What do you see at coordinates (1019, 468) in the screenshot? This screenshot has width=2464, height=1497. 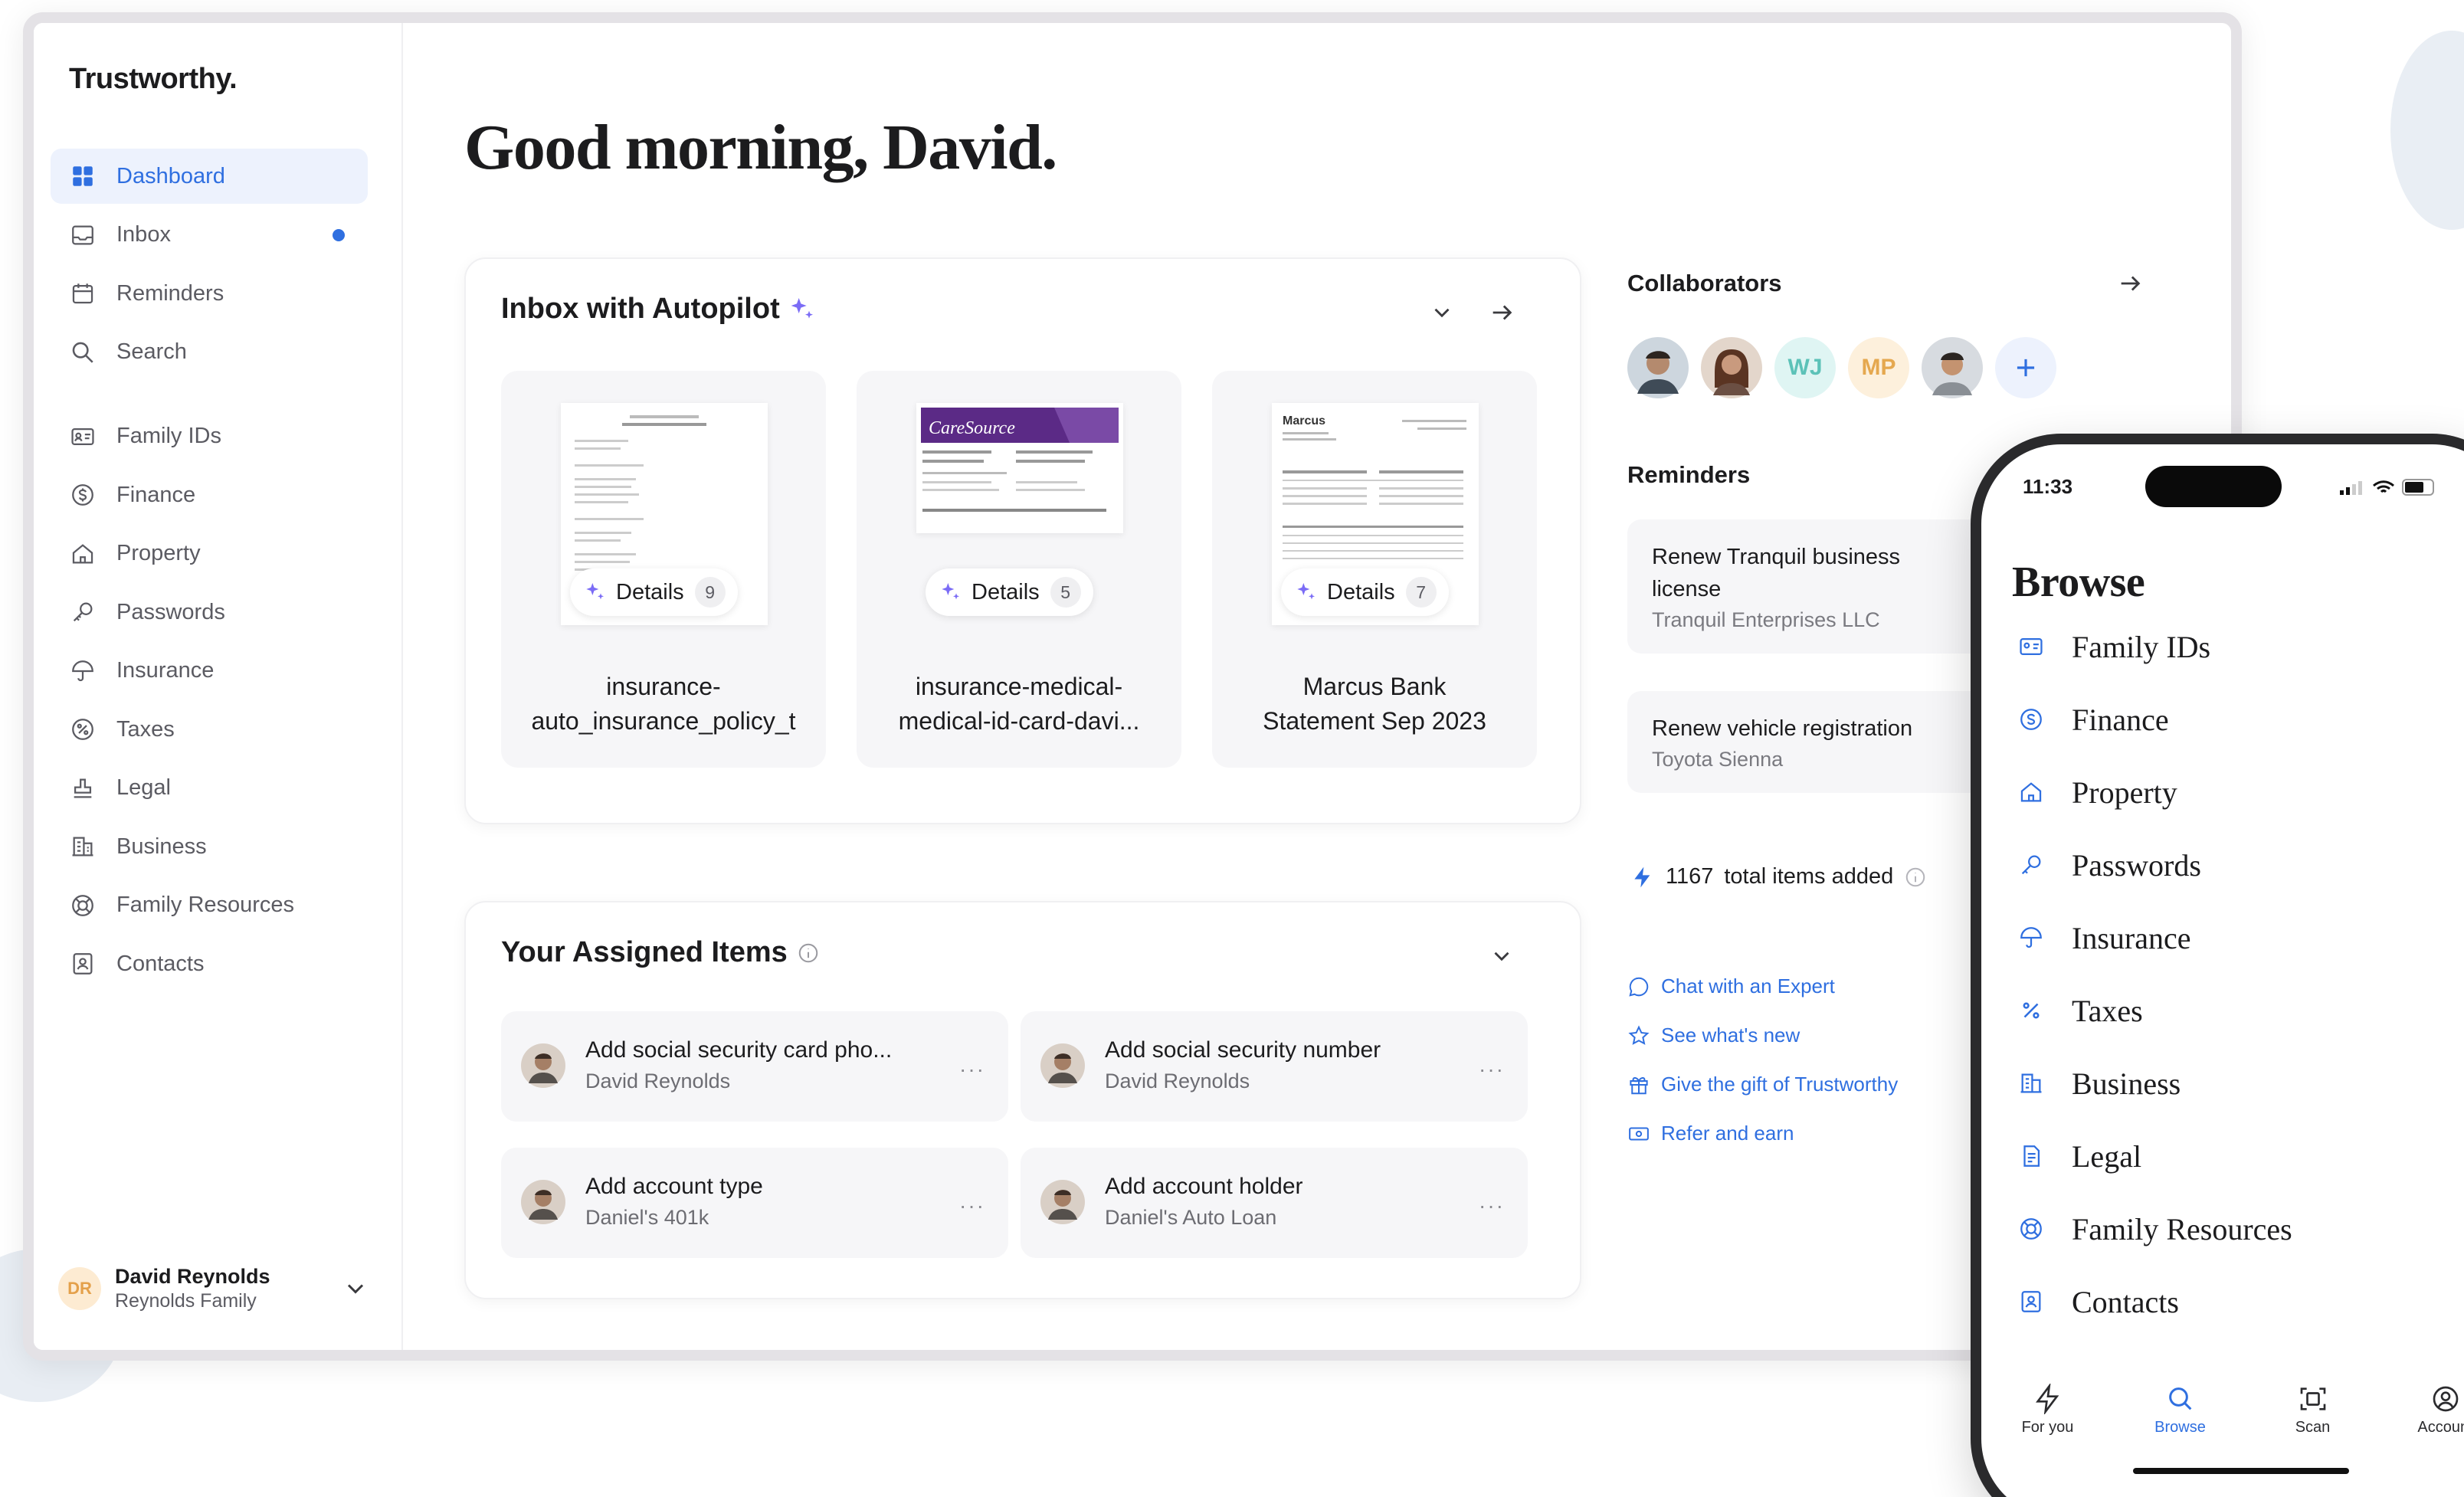 I see `document-thumbnail: CareSource` at bounding box center [1019, 468].